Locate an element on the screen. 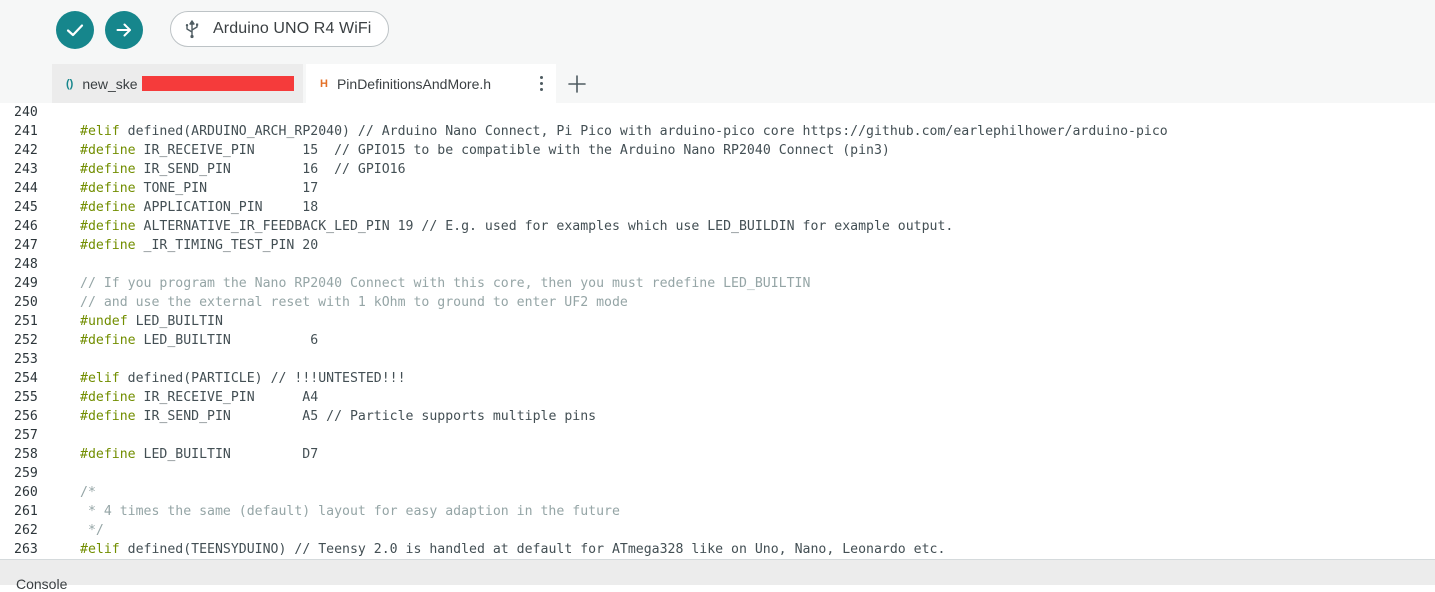 The width and height of the screenshot is (1435, 592). line-number: 261 is located at coordinates (26, 511).